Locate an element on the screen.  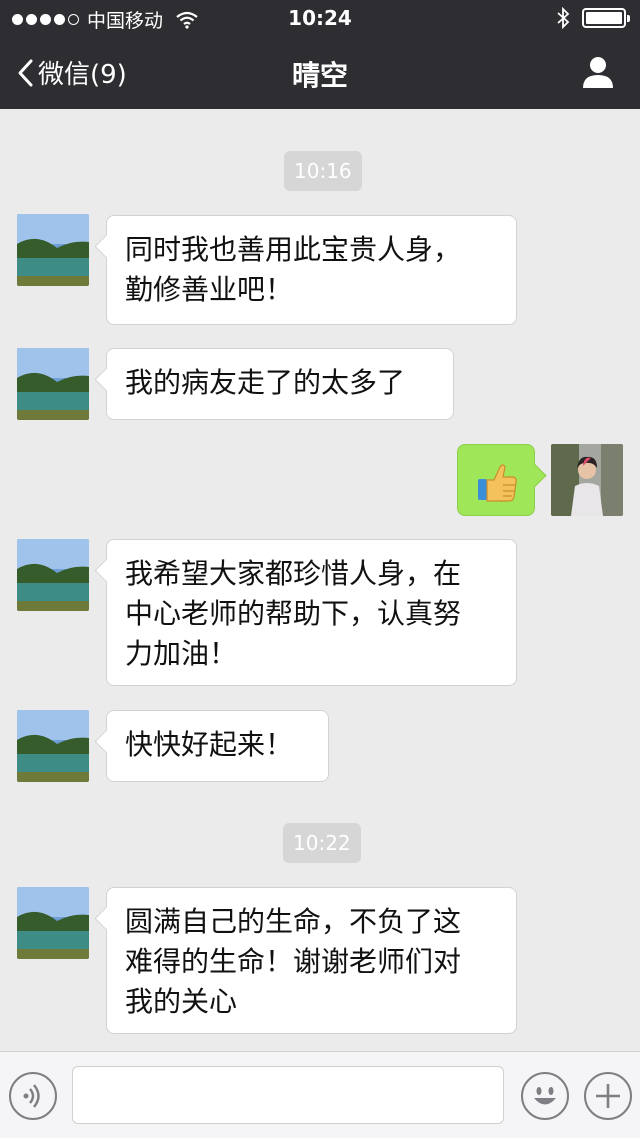
message-bubble: 我的病友走了的太多了 is located at coordinates (280, 384).